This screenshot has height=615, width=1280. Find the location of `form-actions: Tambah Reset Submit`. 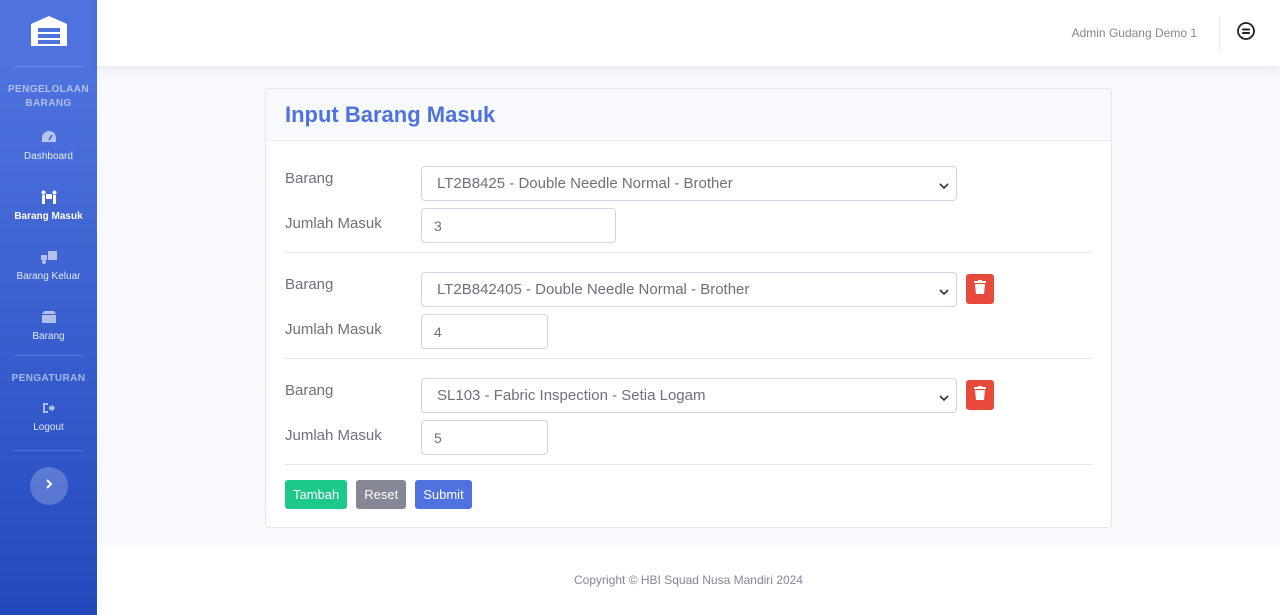

form-actions: Tambah Reset Submit is located at coordinates (688, 487).